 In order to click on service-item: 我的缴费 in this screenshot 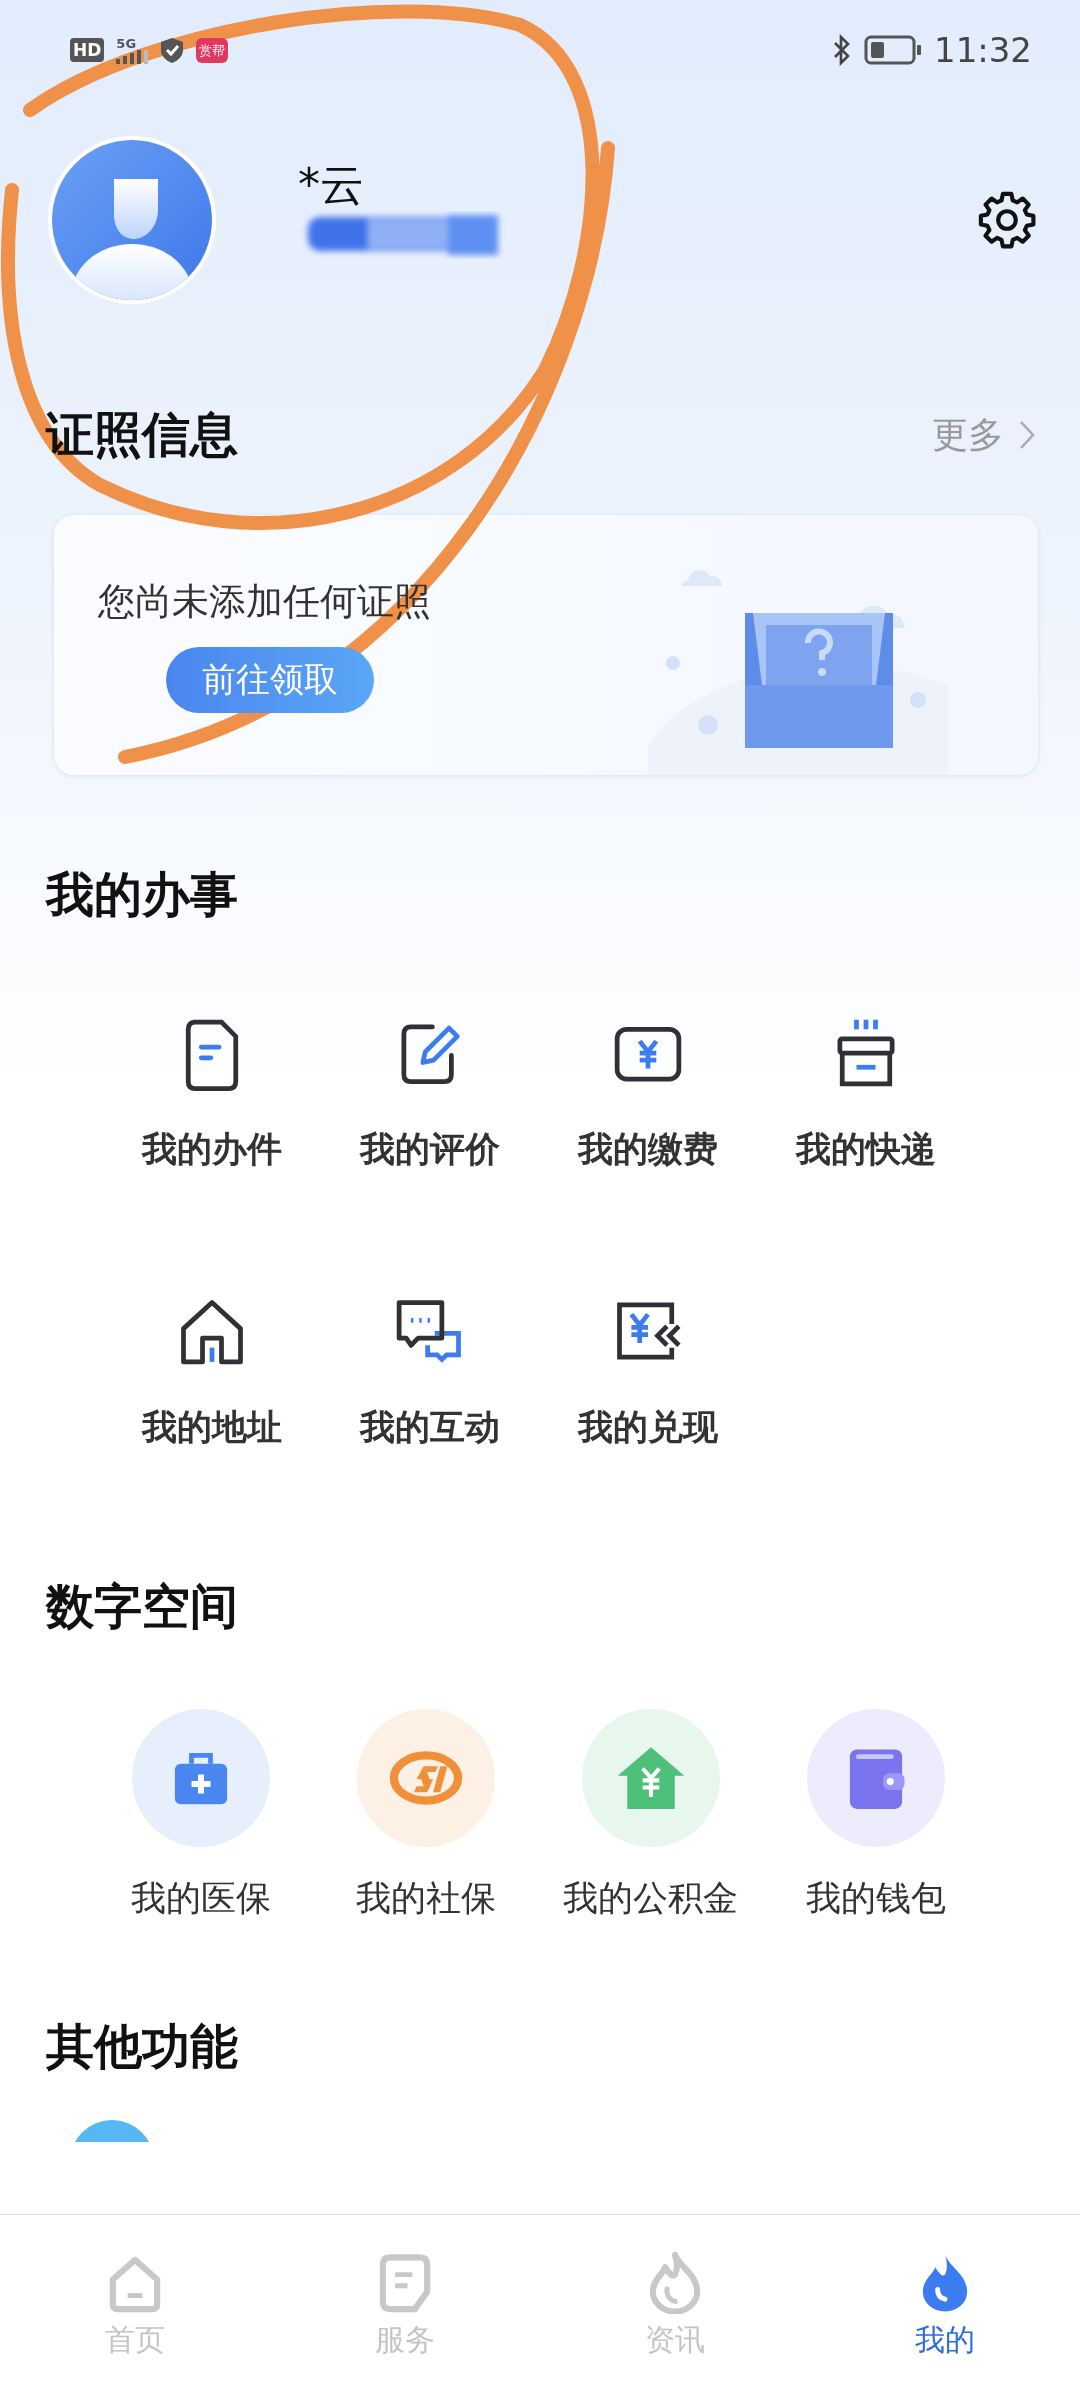, I will do `click(648, 1094)`.